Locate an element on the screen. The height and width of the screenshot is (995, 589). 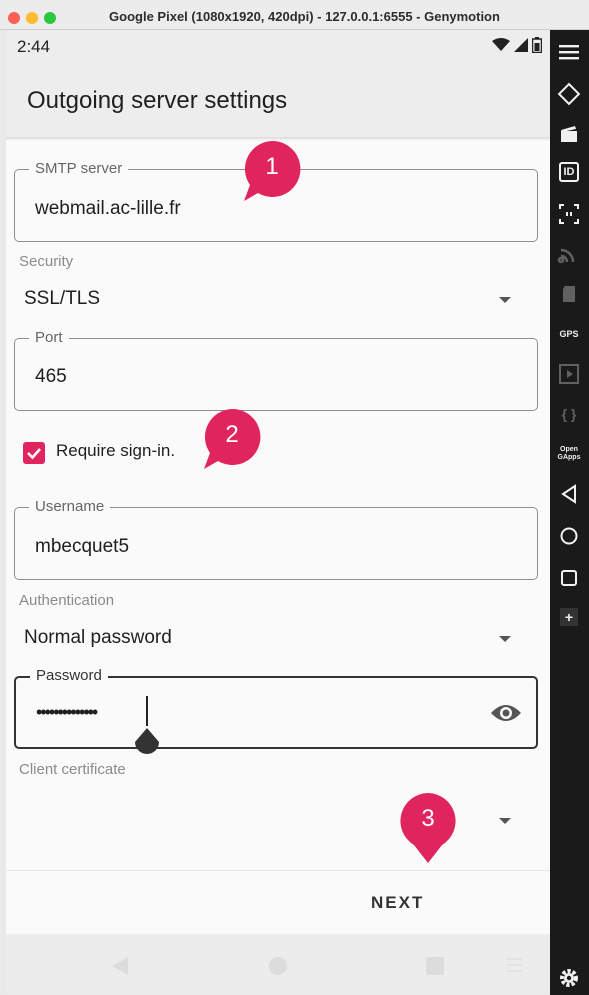
settings-gear-icon is located at coordinates (569, 978).